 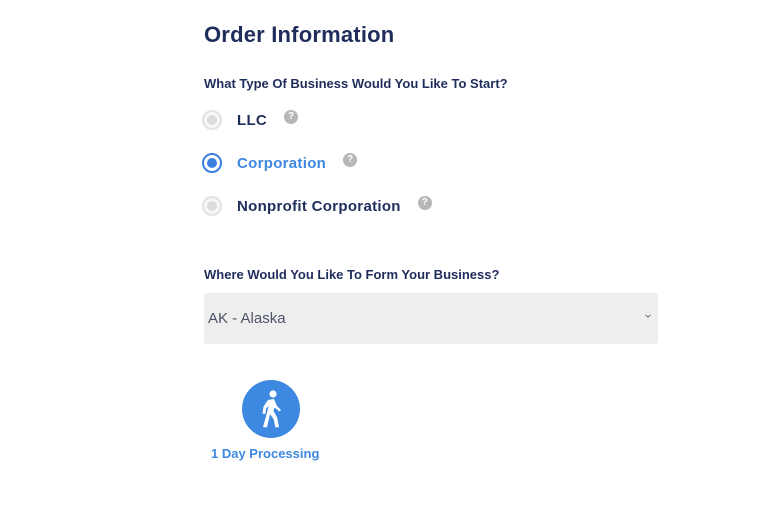 What do you see at coordinates (431, 318) in the screenshot?
I see `state-select: AK - Alaska` at bounding box center [431, 318].